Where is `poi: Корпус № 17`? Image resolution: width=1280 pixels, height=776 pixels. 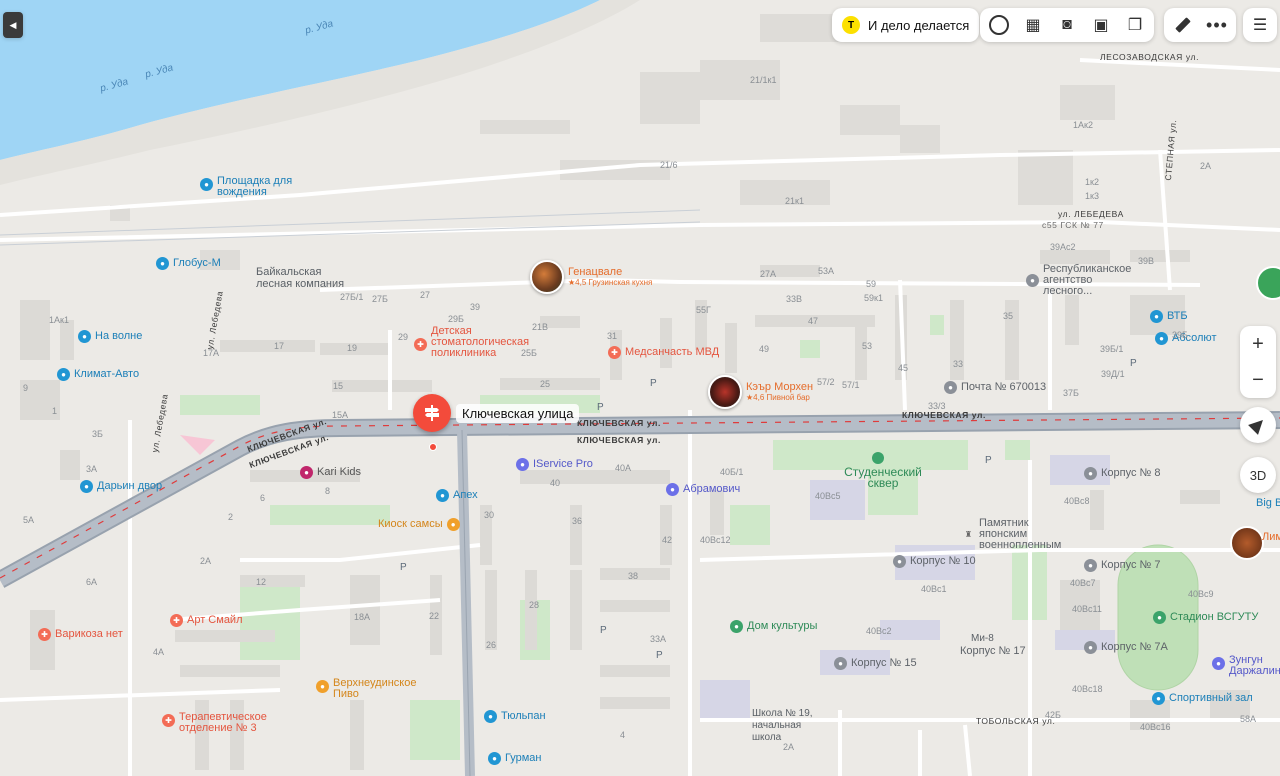 poi: Корпус № 17 is located at coordinates (993, 651).